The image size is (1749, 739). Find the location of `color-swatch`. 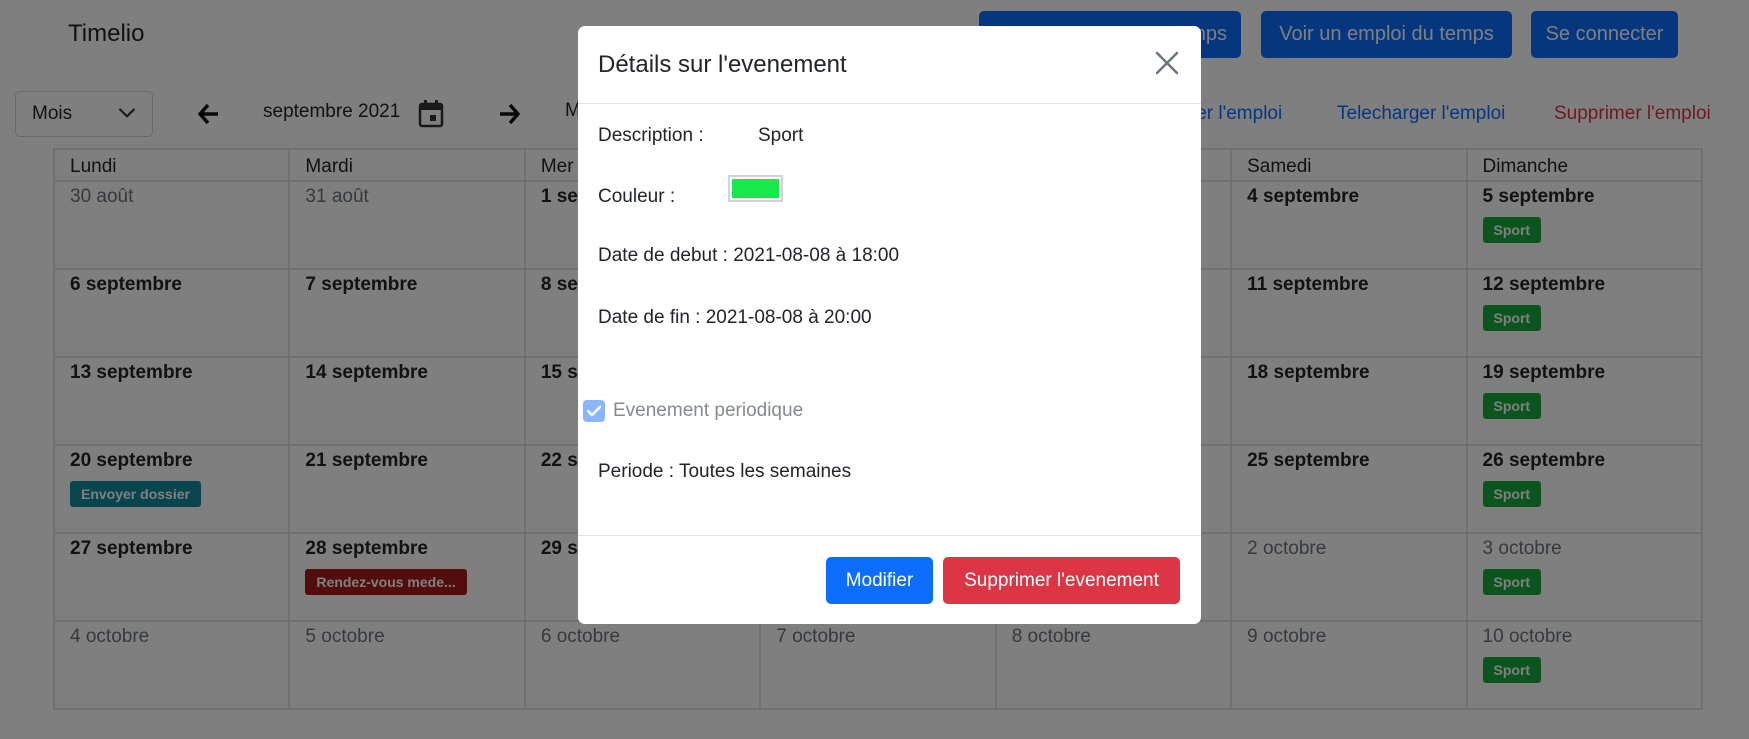

color-swatch is located at coordinates (755, 188).